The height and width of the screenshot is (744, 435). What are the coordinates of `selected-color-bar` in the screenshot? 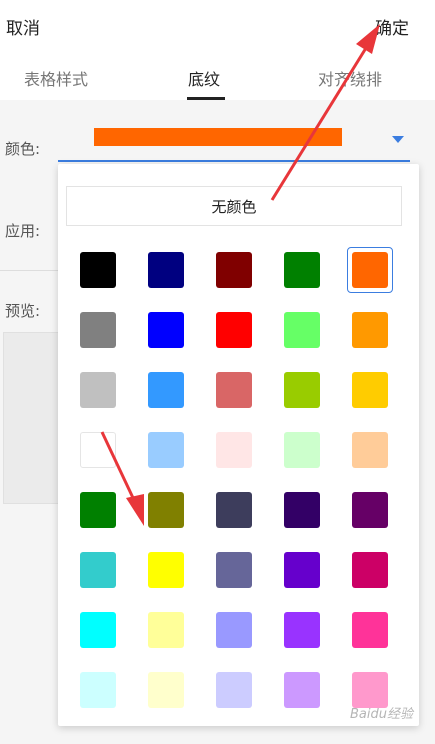 It's located at (218, 137).